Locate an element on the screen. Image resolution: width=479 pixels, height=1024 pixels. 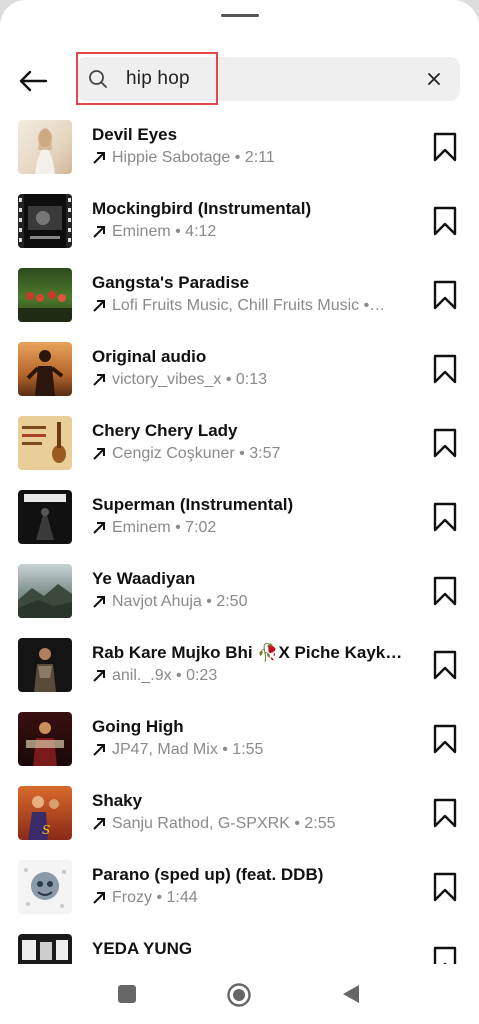
list-item: Going High JP47, Mad Mix • 1:55 is located at coordinates (239, 741).